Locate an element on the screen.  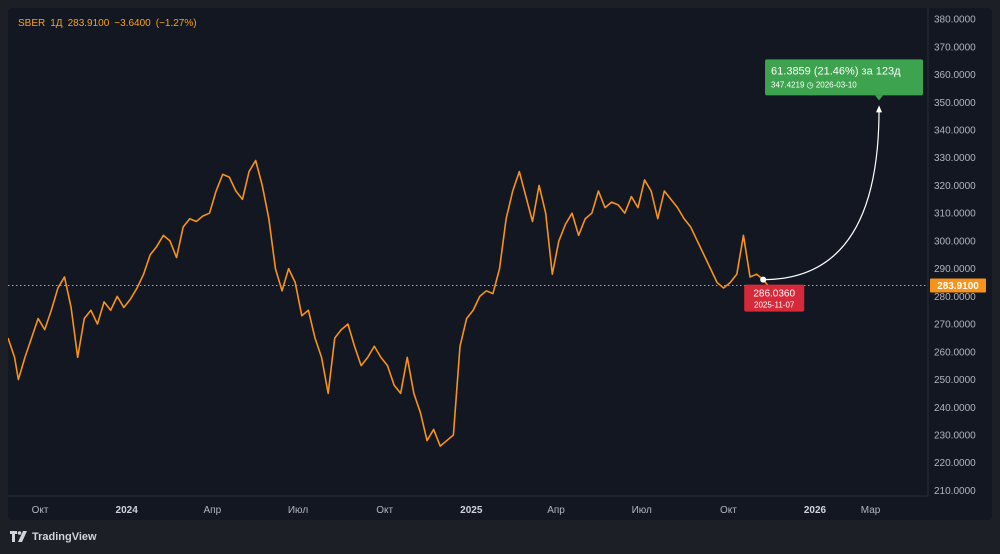
y-tick-label: 220.0000 is located at coordinates (955, 463).